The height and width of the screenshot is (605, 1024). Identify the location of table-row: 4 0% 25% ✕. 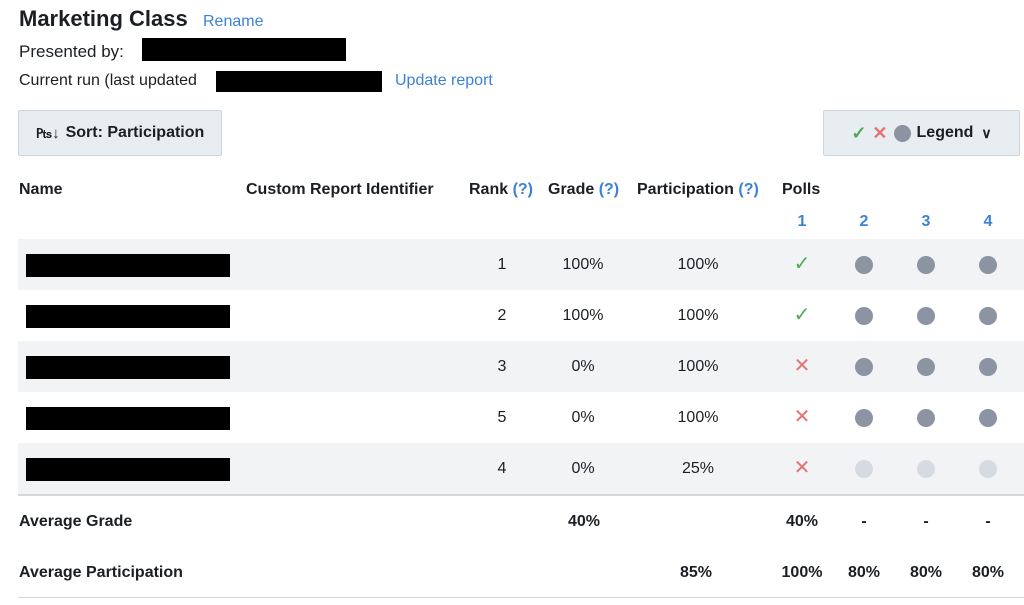
(521, 468).